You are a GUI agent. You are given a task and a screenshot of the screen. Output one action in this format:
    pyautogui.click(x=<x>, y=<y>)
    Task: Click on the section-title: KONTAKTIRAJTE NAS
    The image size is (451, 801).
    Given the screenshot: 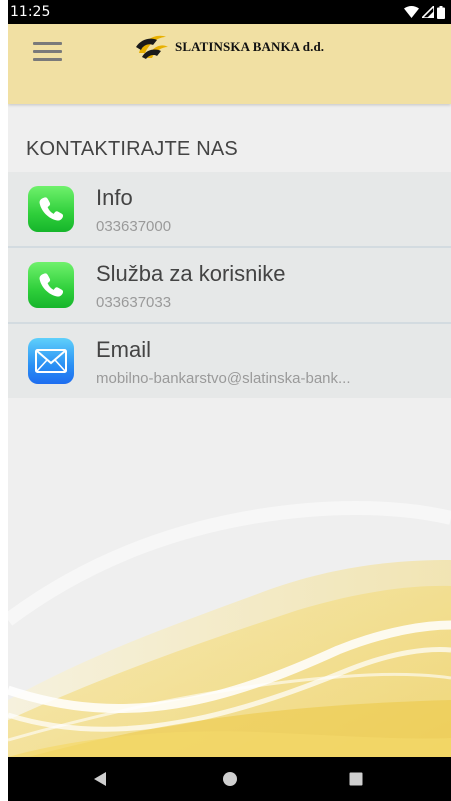 What is the action you would take?
    pyautogui.click(x=132, y=149)
    